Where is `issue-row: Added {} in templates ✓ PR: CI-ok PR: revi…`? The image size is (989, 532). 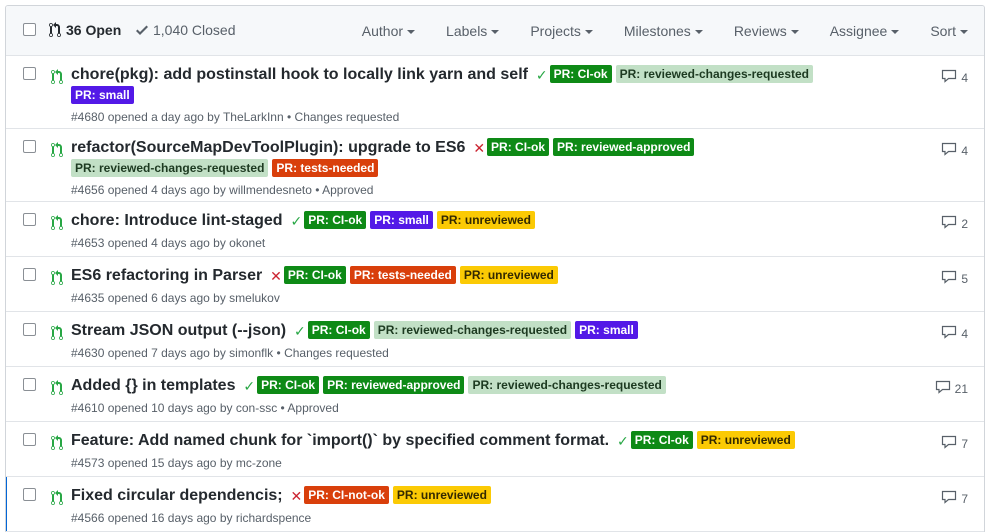 issue-row: Added {} in templates ✓ PR: CI-ok PR: revi… is located at coordinates (495, 394).